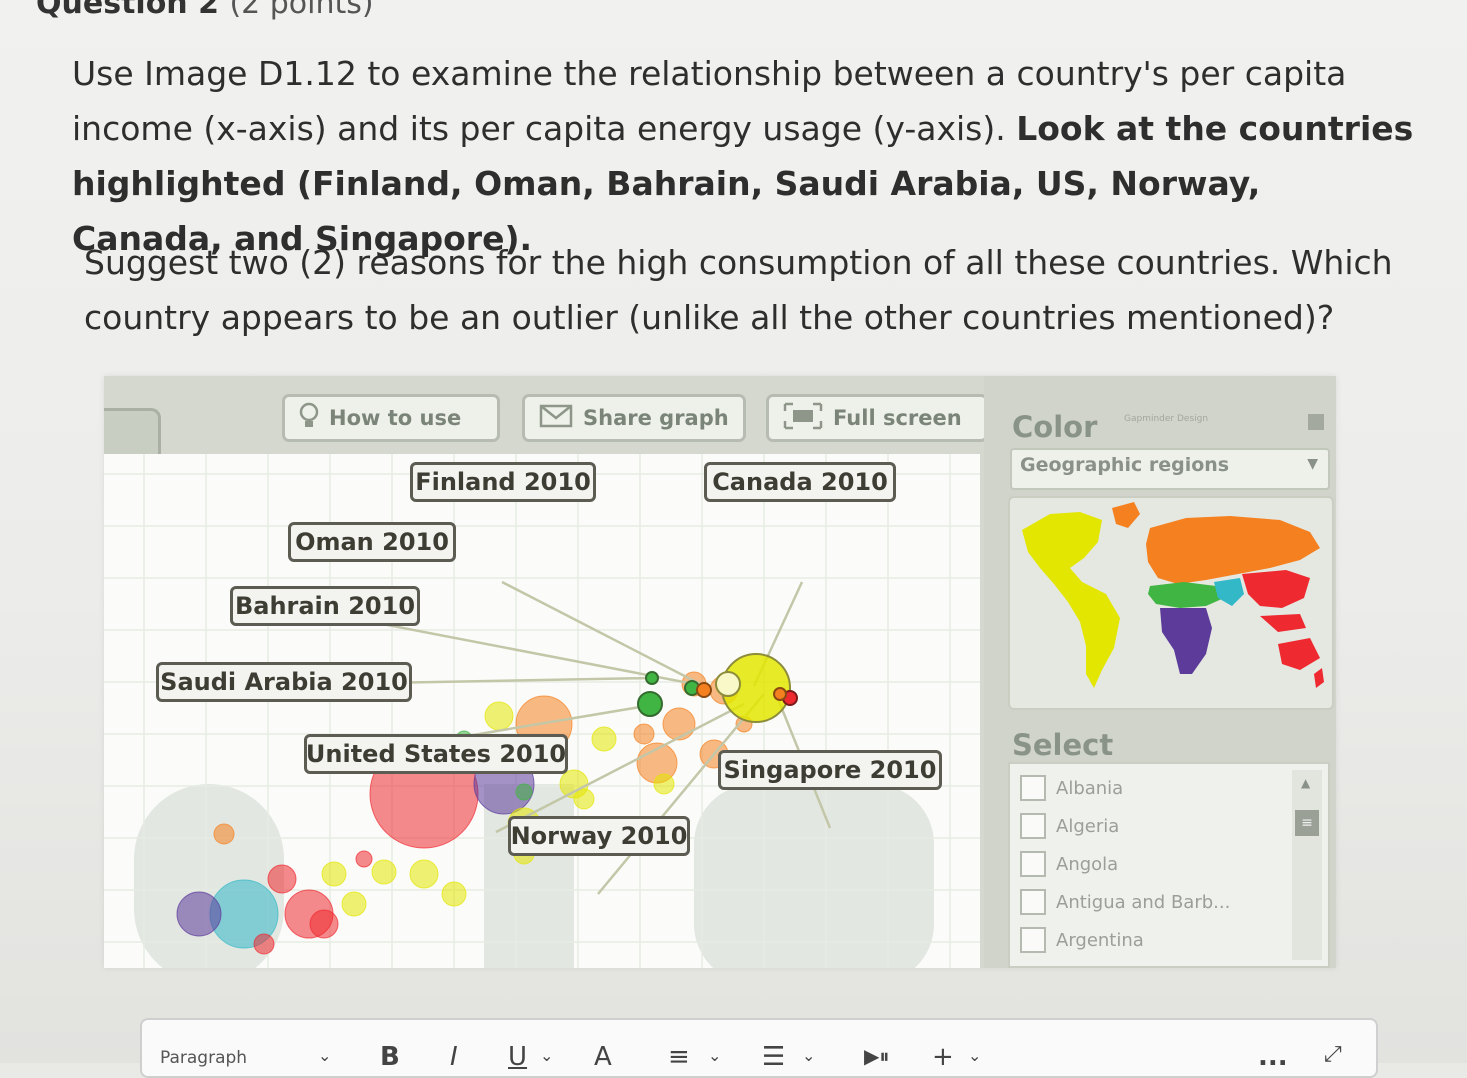 The image size is (1467, 1078). I want to click on country-name: Angola, so click(1087, 864).